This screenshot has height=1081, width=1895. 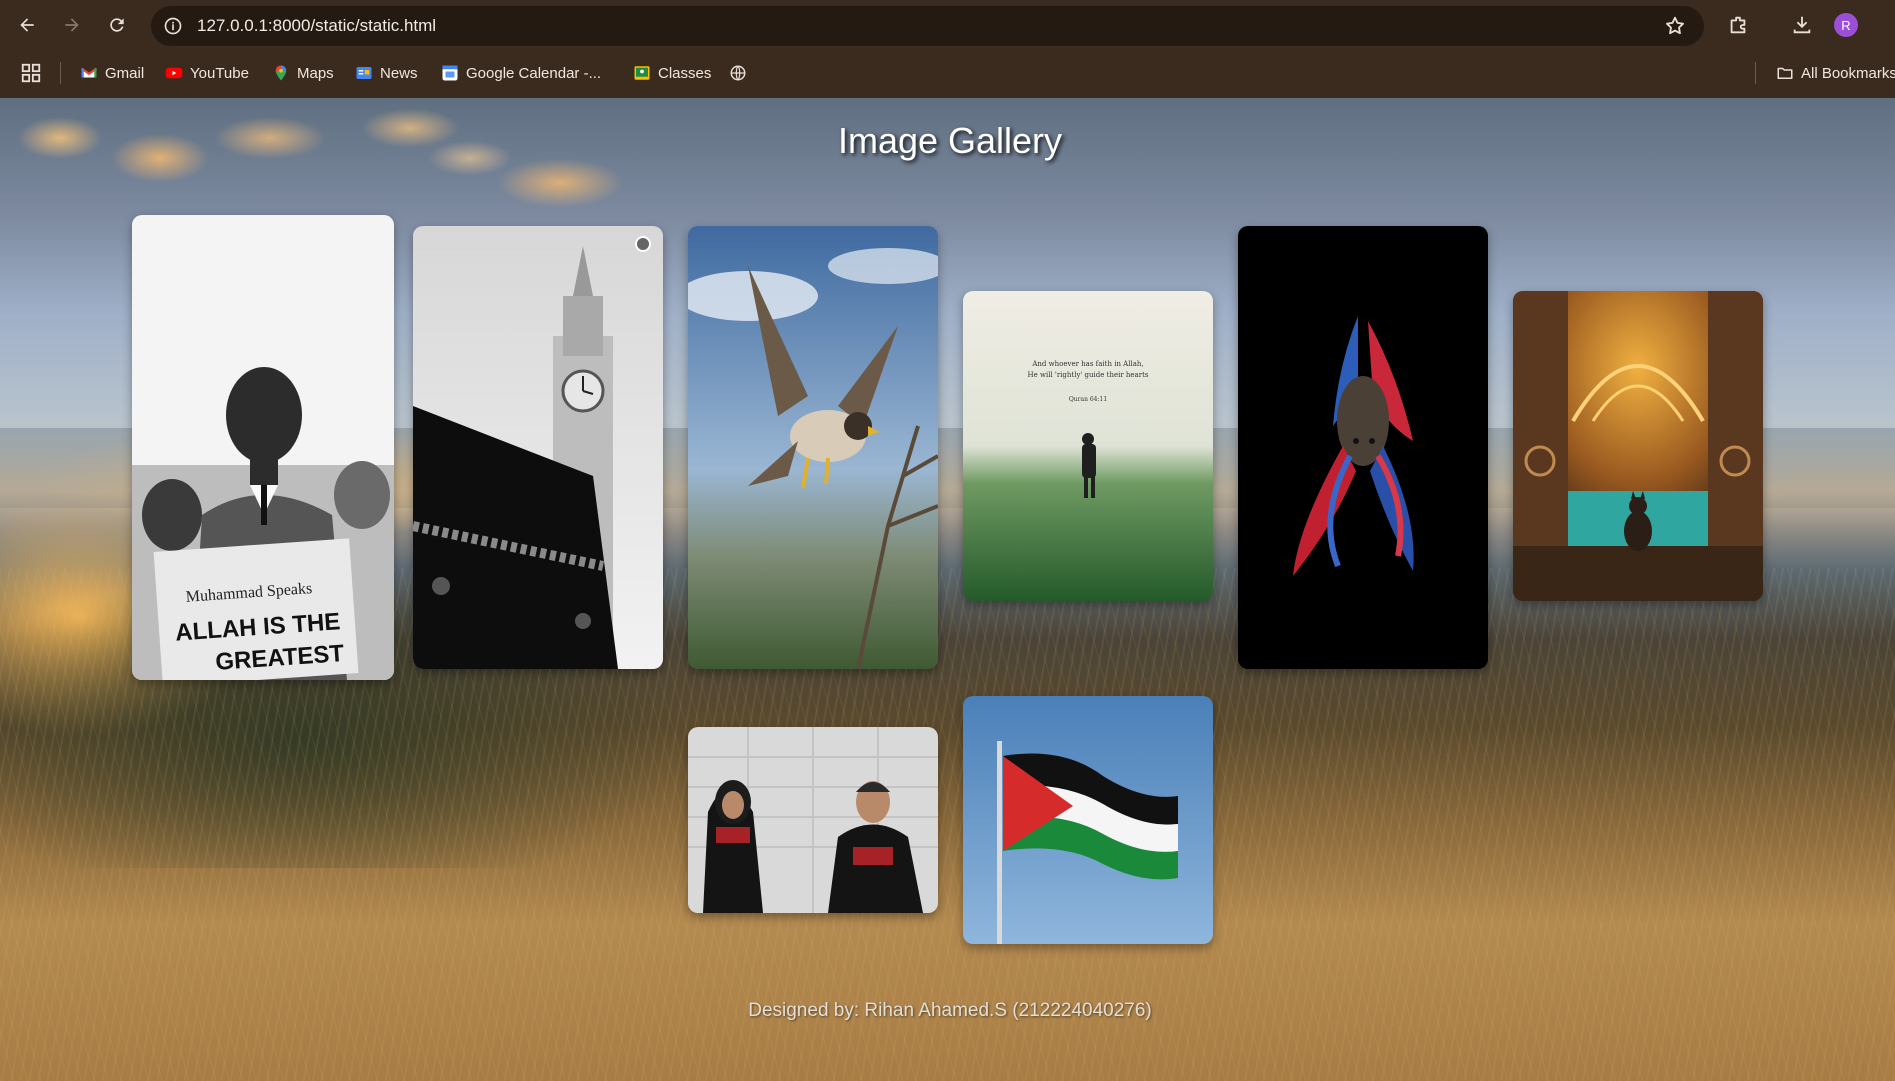 I want to click on page-title: Image Gallery, so click(x=950, y=140).